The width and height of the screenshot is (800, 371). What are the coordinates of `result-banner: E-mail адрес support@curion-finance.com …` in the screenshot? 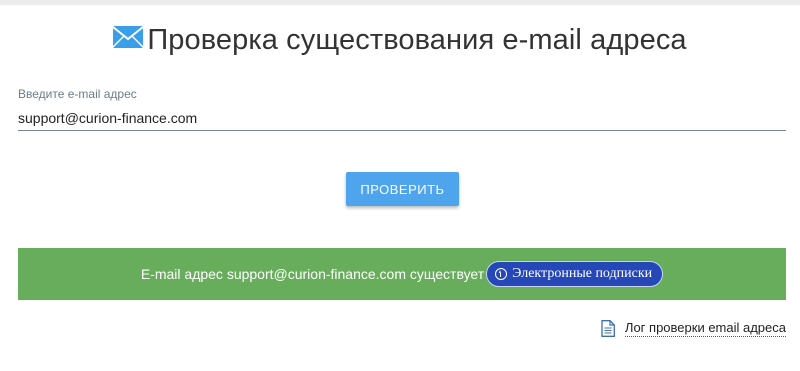 It's located at (402, 274).